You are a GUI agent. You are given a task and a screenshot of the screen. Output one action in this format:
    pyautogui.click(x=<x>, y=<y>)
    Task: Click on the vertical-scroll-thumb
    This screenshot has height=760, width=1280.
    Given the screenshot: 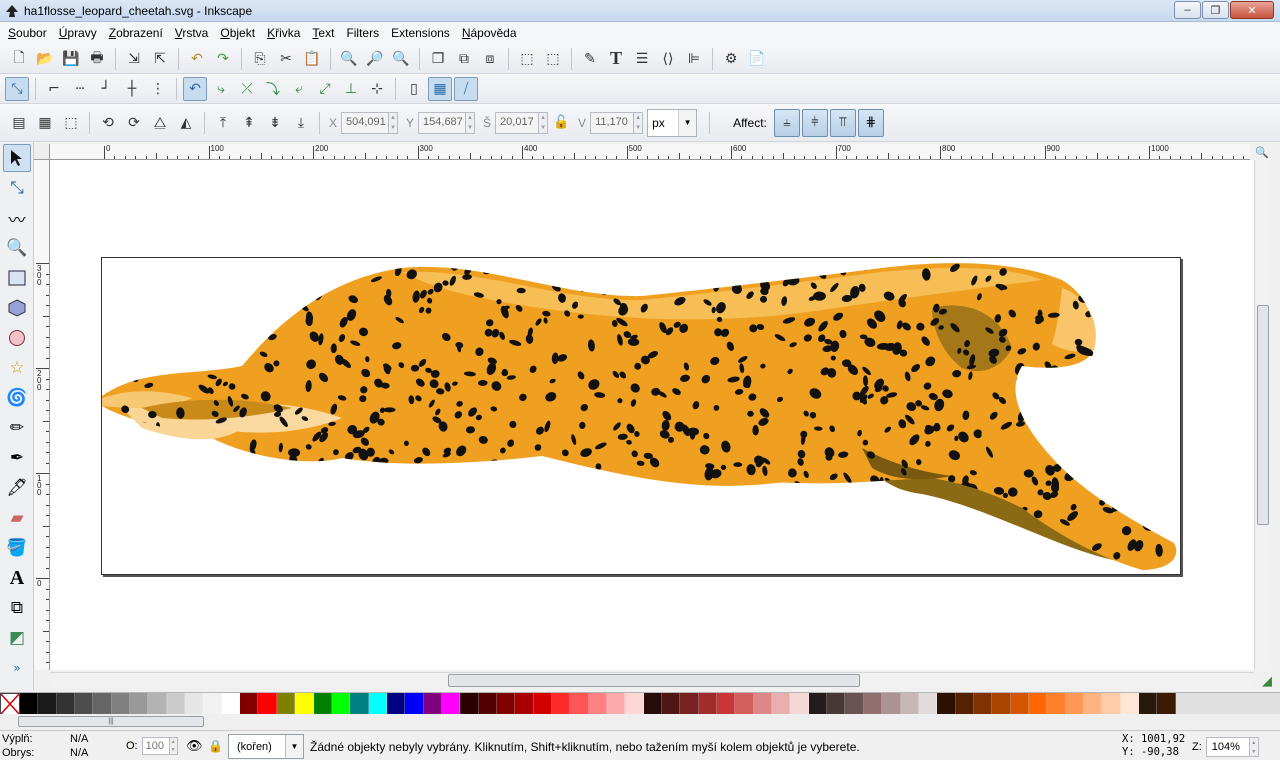 What is the action you would take?
    pyautogui.click(x=1263, y=415)
    